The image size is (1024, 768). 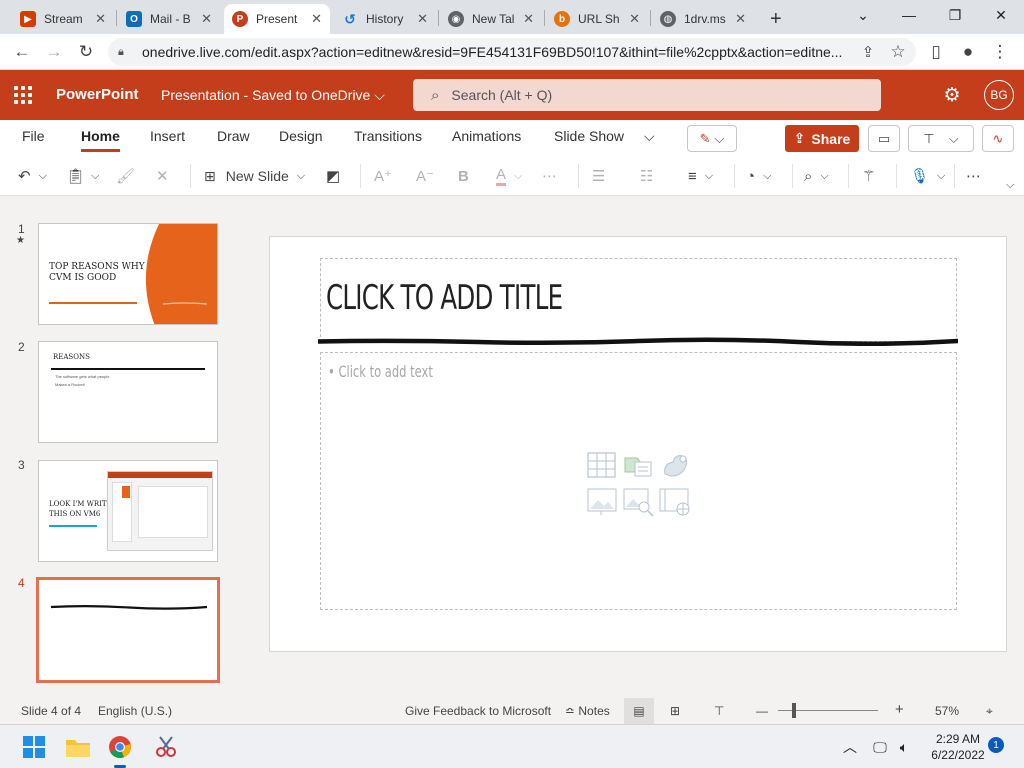 What do you see at coordinates (597, 19) in the screenshot?
I see `browser-tab-url-shortener: b URL Sh ✕` at bounding box center [597, 19].